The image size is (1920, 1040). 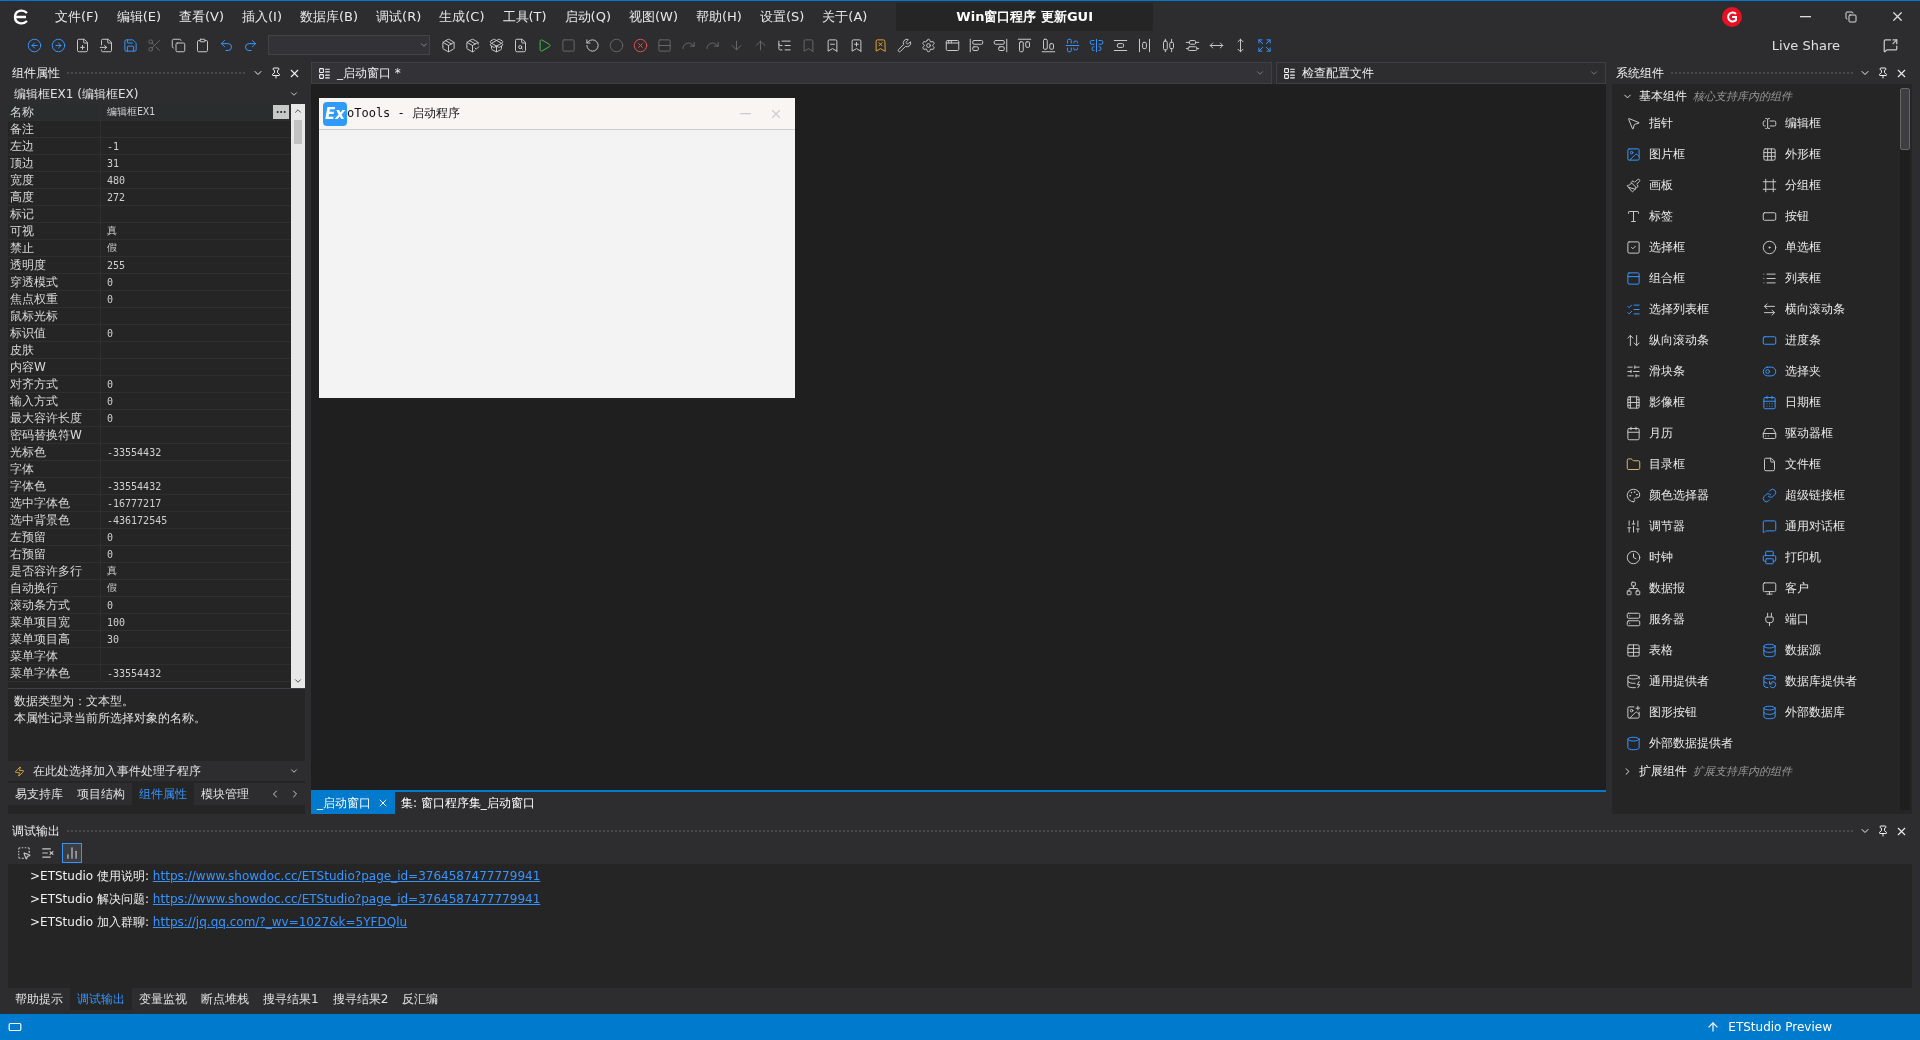 What do you see at coordinates (719, 16) in the screenshot?
I see `menu-item: 帮助(H)` at bounding box center [719, 16].